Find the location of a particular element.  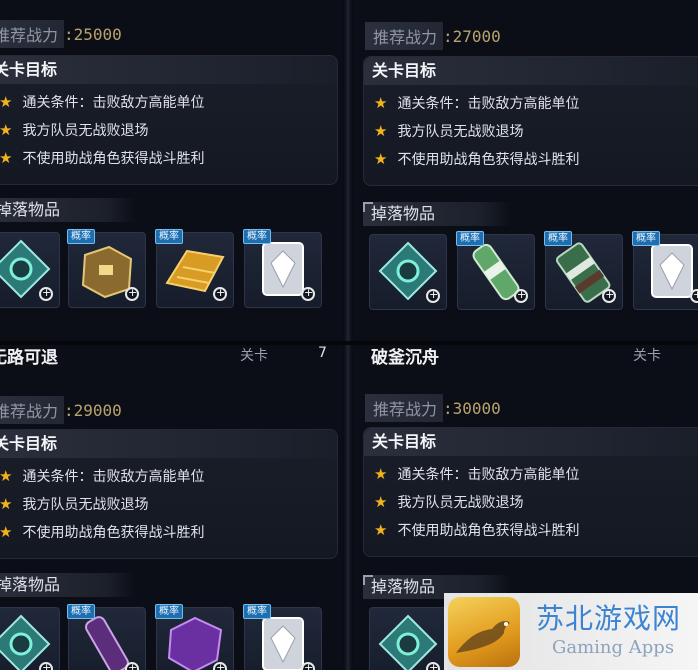

recommended-power: 推荐战力 :27000 is located at coordinates (433, 36).